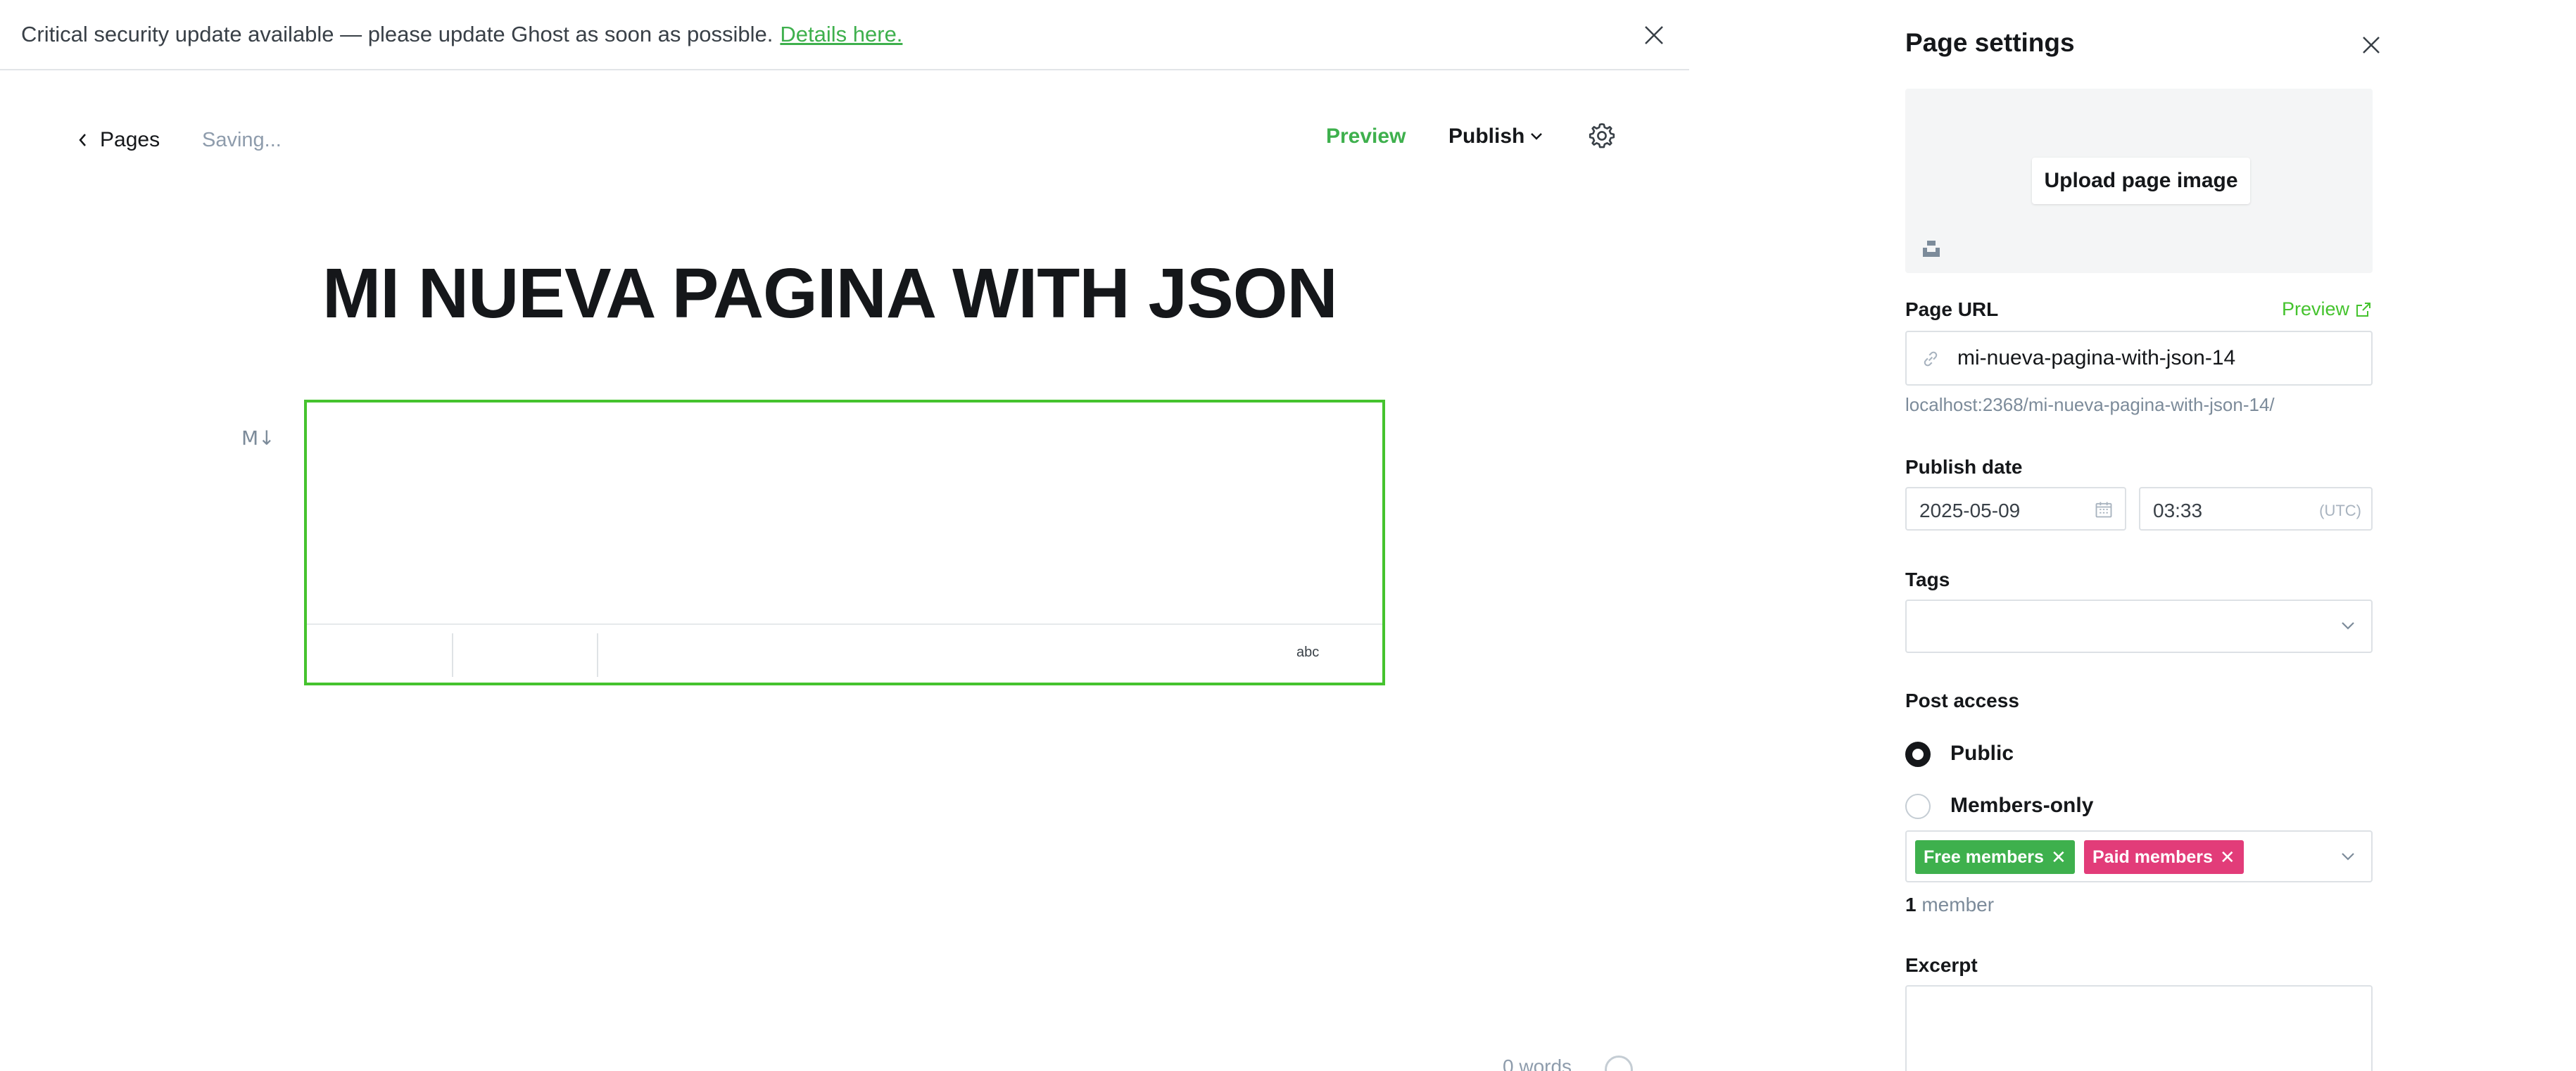 The height and width of the screenshot is (1071, 2576). I want to click on page-url-field: mi-nueva-pagina-with-json-14, so click(2139, 358).